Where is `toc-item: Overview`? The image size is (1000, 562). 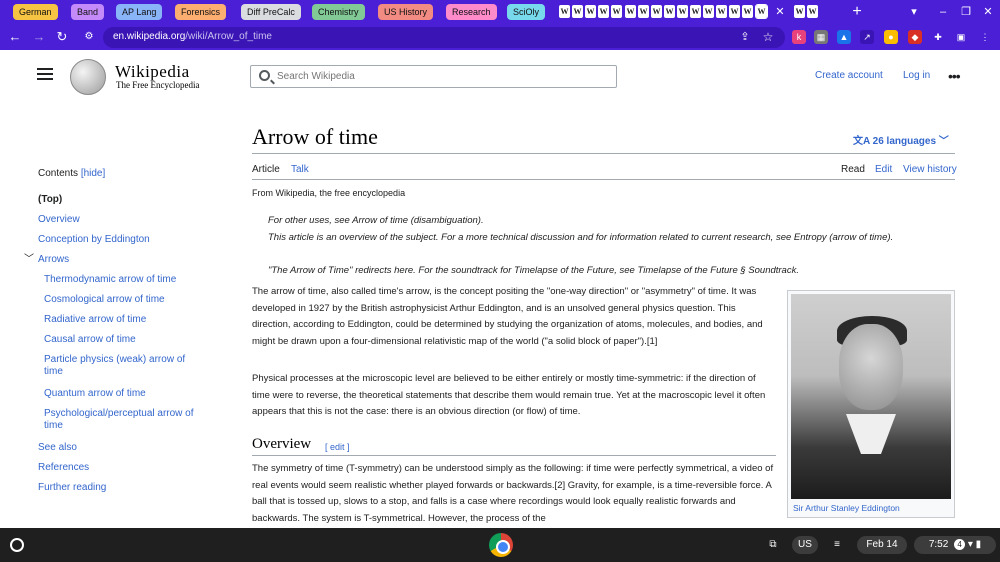
toc-item: Overview is located at coordinates (128, 220).